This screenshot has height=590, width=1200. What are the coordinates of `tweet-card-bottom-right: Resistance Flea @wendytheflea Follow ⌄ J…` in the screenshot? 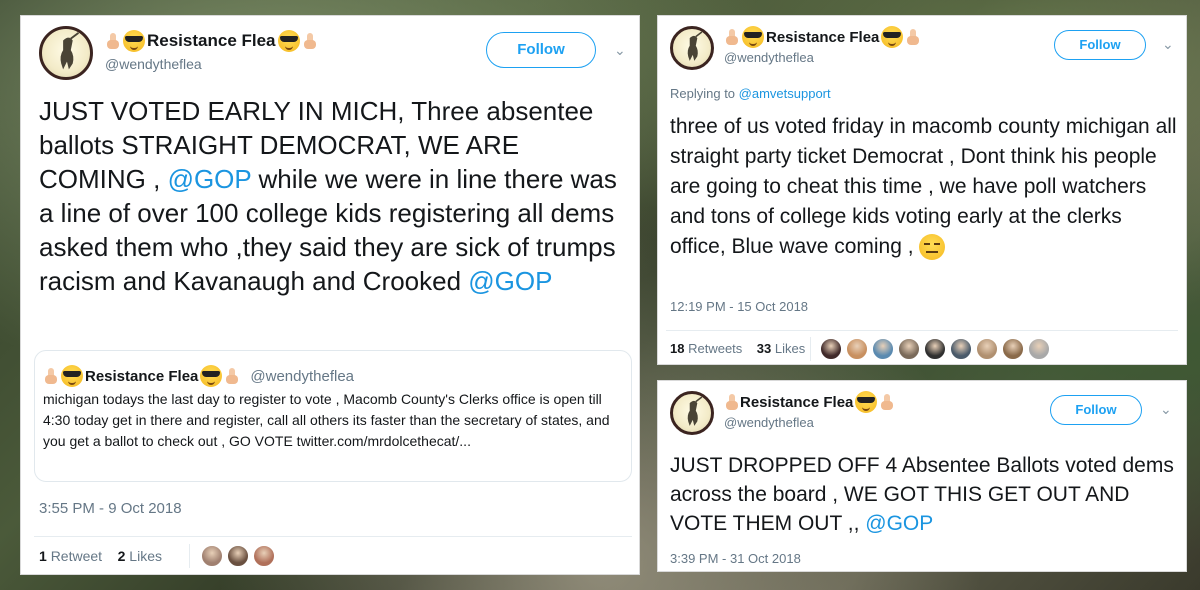 It's located at (922, 476).